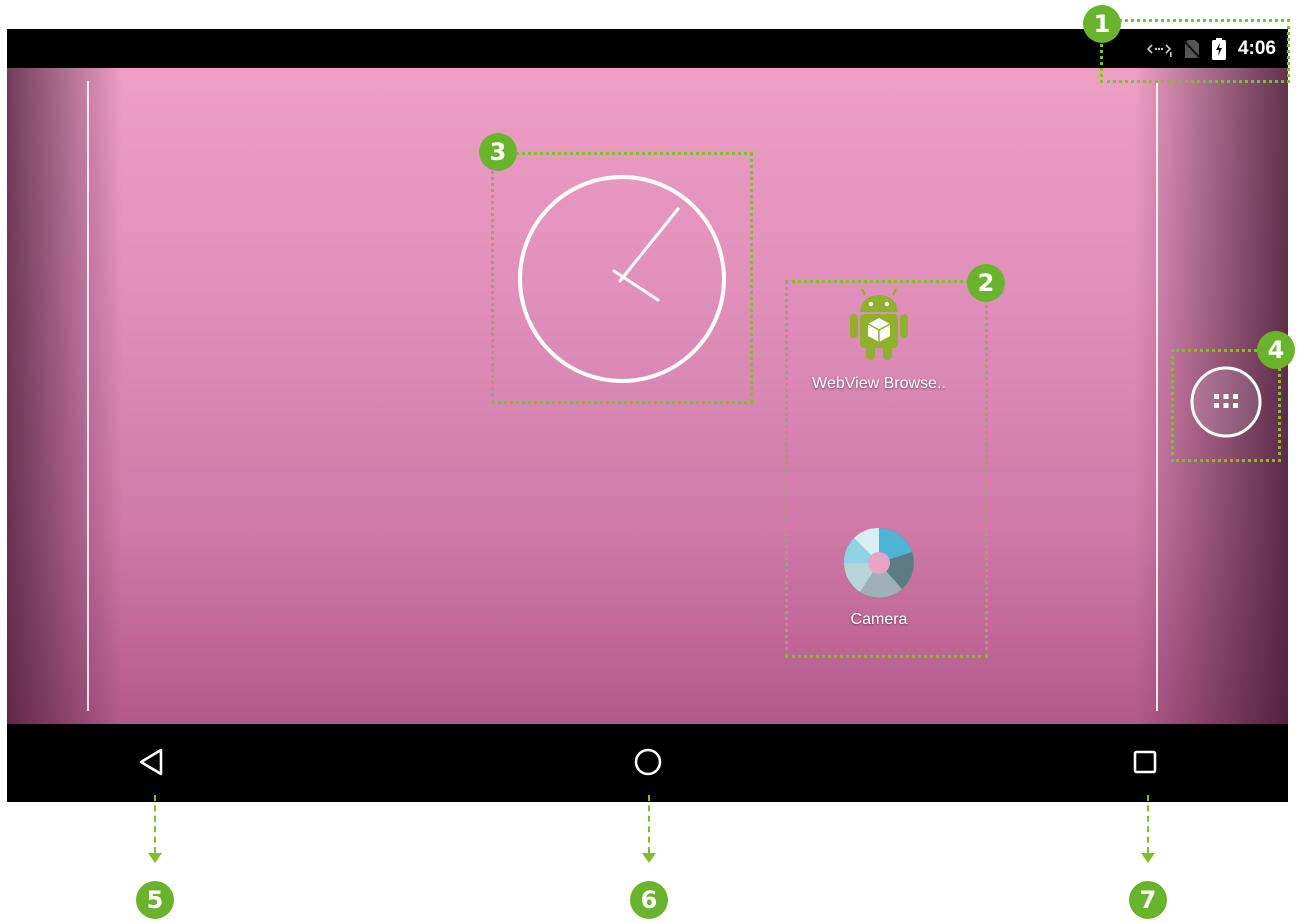  Describe the element at coordinates (1276, 350) in the screenshot. I see `annotation-badge-4: 4` at that location.